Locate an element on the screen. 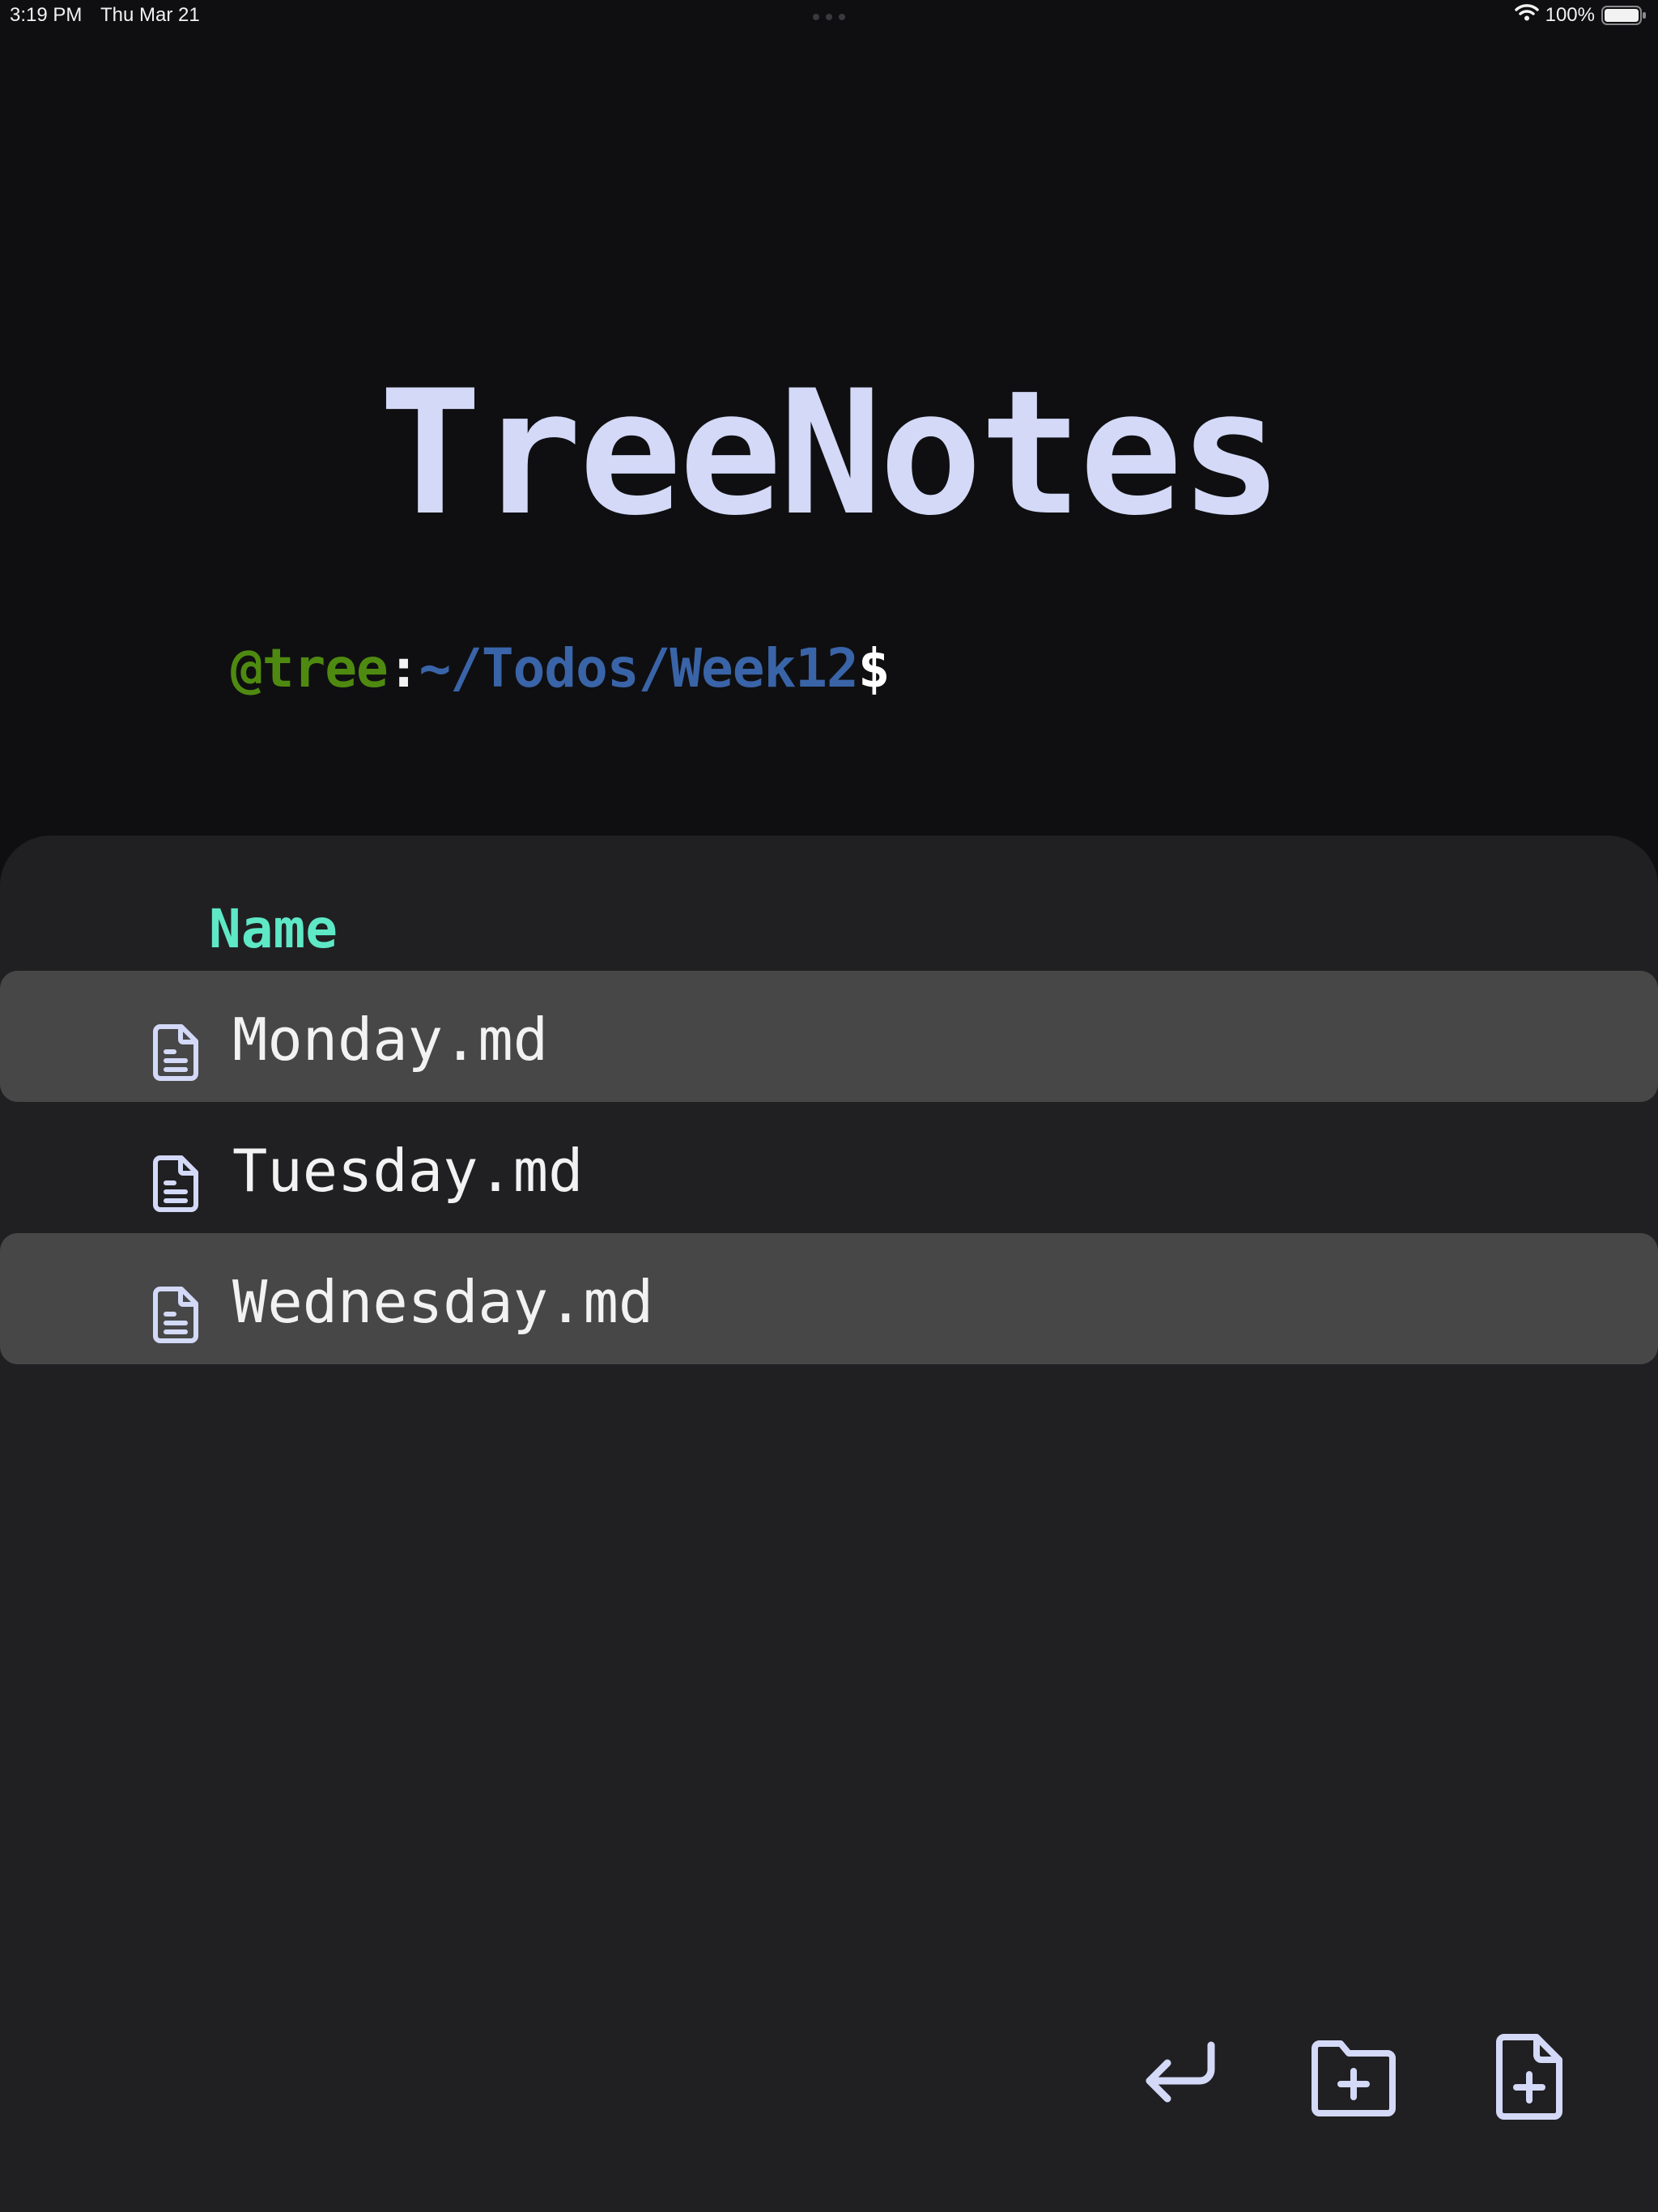 The width and height of the screenshot is (1658, 2212). file-row-monday: Monday.md is located at coordinates (829, 1037).